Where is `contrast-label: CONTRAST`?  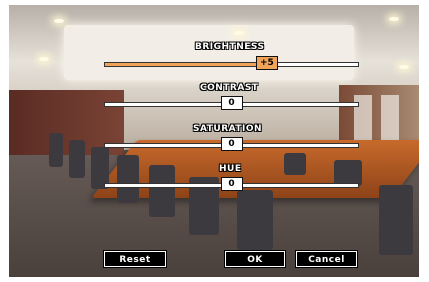
contrast-label: CONTRAST is located at coordinates (229, 88).